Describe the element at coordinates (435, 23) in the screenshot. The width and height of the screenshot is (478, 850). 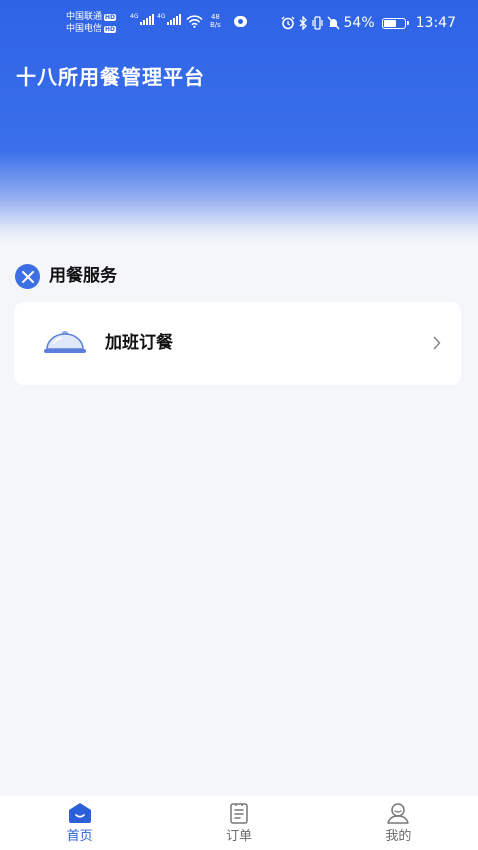
I see `clock: 13:47` at that location.